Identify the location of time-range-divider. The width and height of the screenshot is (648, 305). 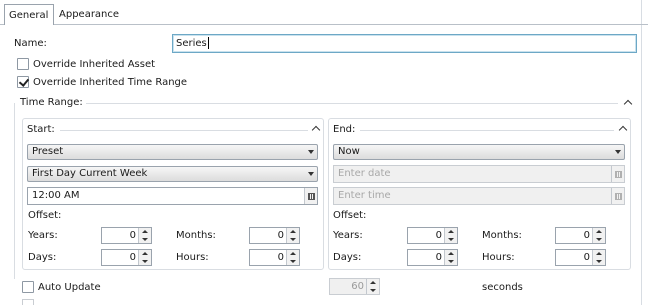
(352, 103).